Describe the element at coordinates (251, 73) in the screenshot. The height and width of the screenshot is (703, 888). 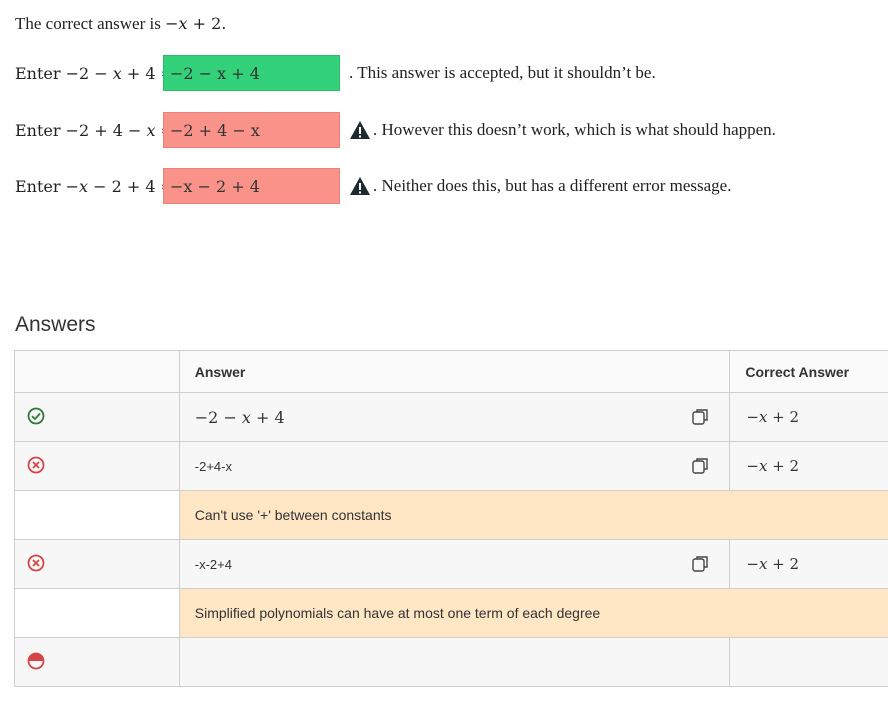
I see `answer-input: −2 − x + 4` at that location.